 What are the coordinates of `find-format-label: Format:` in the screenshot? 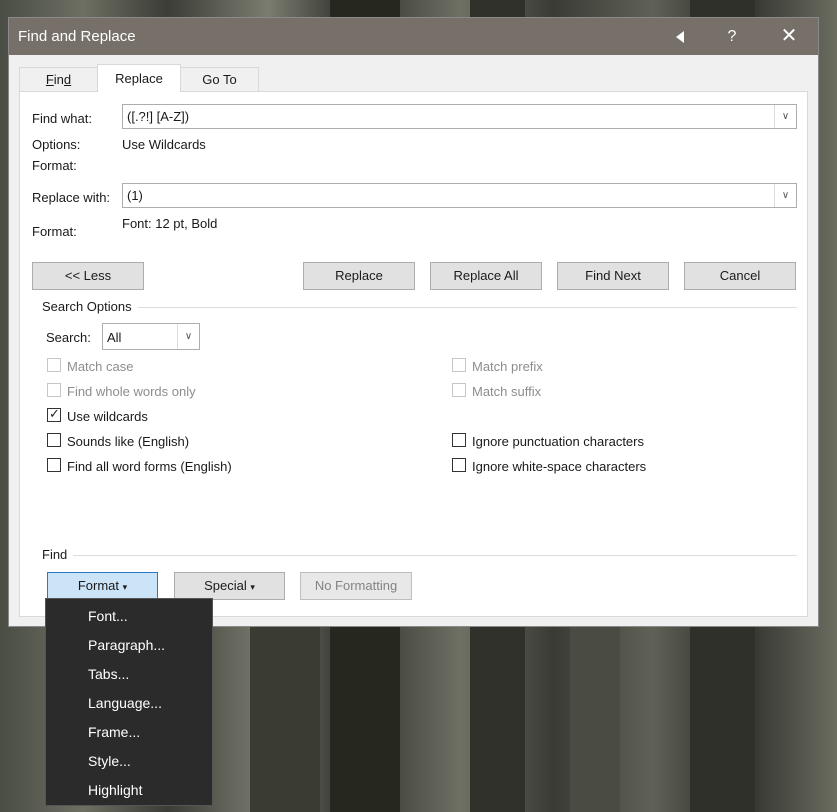 It's located at (54, 165).